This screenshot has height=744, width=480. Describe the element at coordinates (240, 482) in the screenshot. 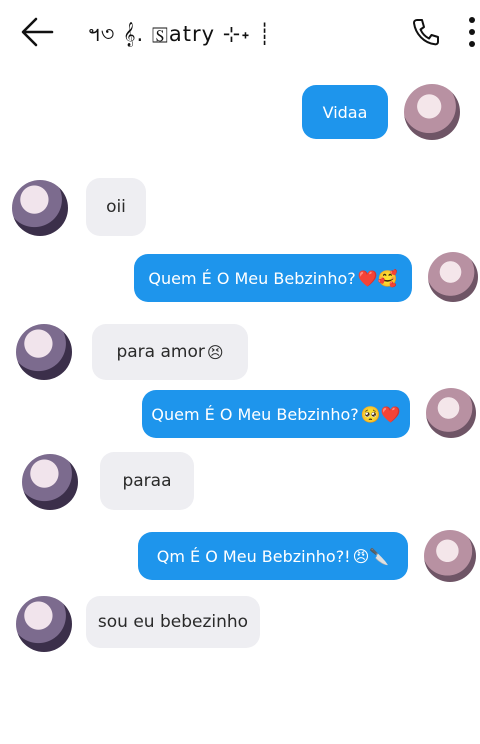

I see `message-row: paraa` at that location.